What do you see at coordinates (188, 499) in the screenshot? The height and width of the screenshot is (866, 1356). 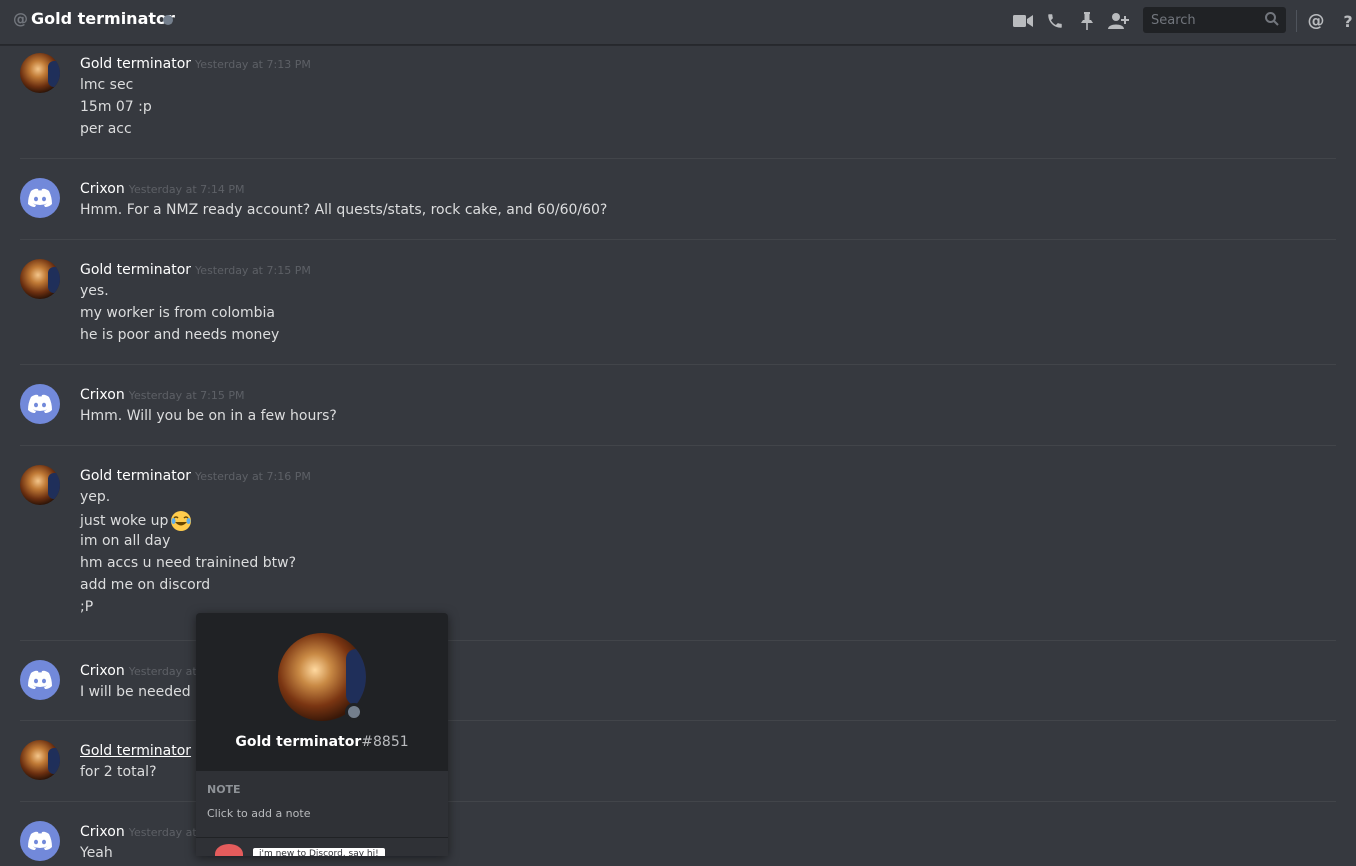 I see `message-line: yep.` at bounding box center [188, 499].